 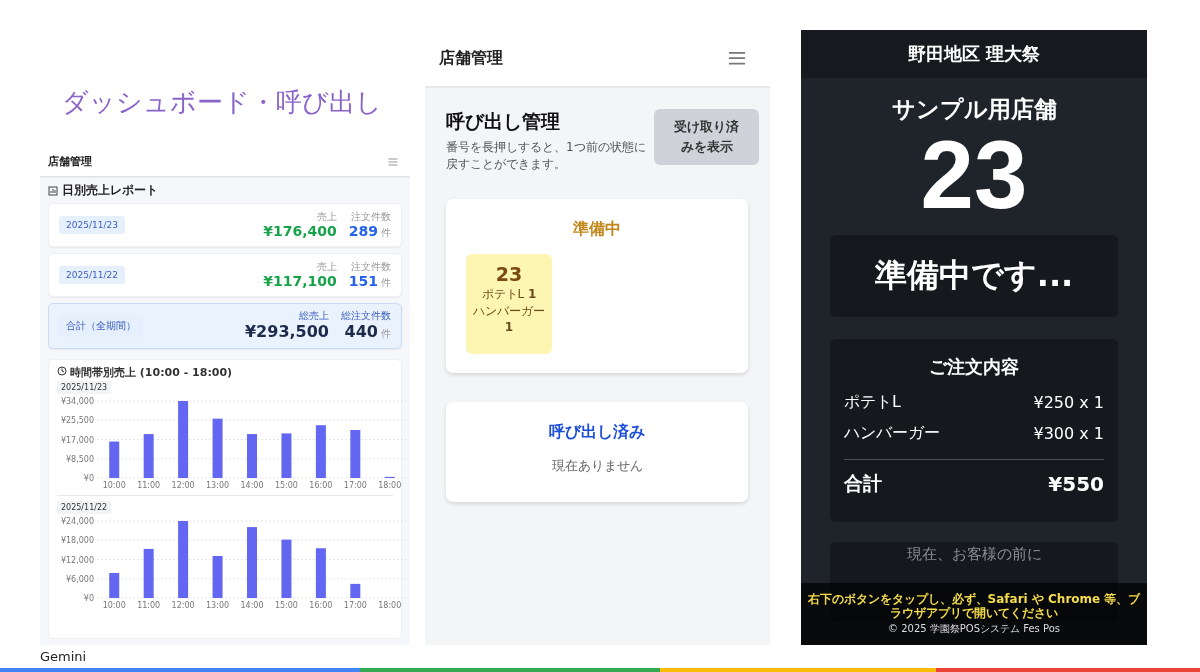 I want to click on order-count: 440, so click(x=361, y=332).